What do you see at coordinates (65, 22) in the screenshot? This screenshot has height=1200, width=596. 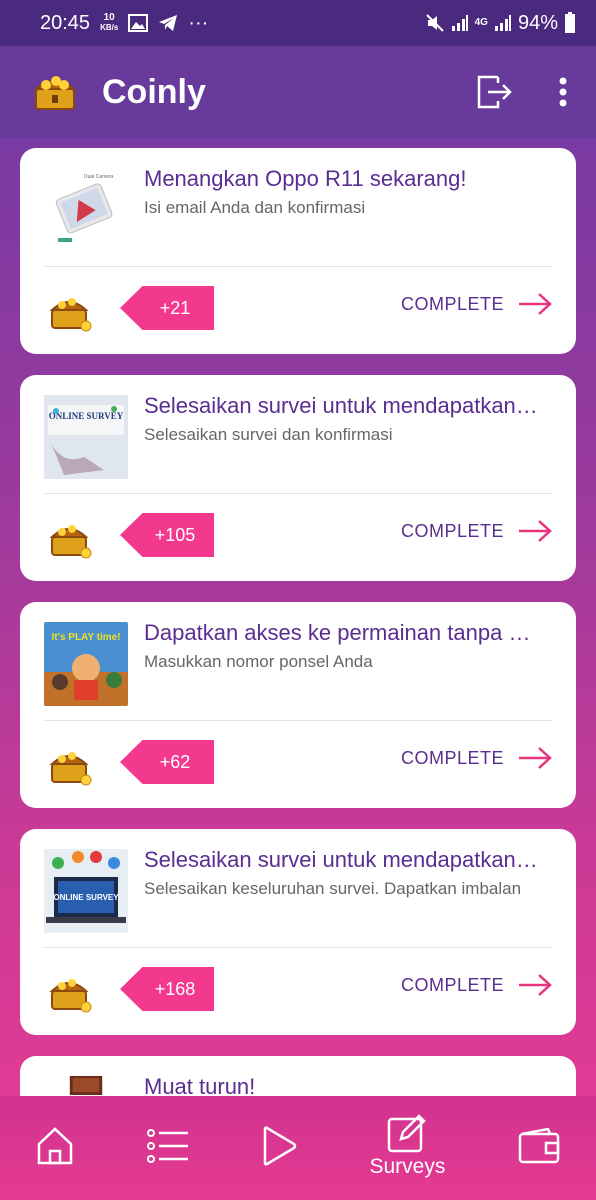 I see `status-time: 20:45` at bounding box center [65, 22].